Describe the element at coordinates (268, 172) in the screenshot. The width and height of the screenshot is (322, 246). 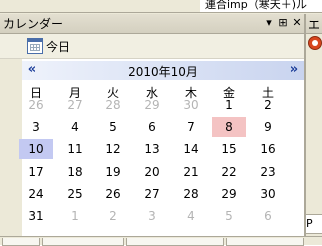
I see `day-cell: 23` at that location.